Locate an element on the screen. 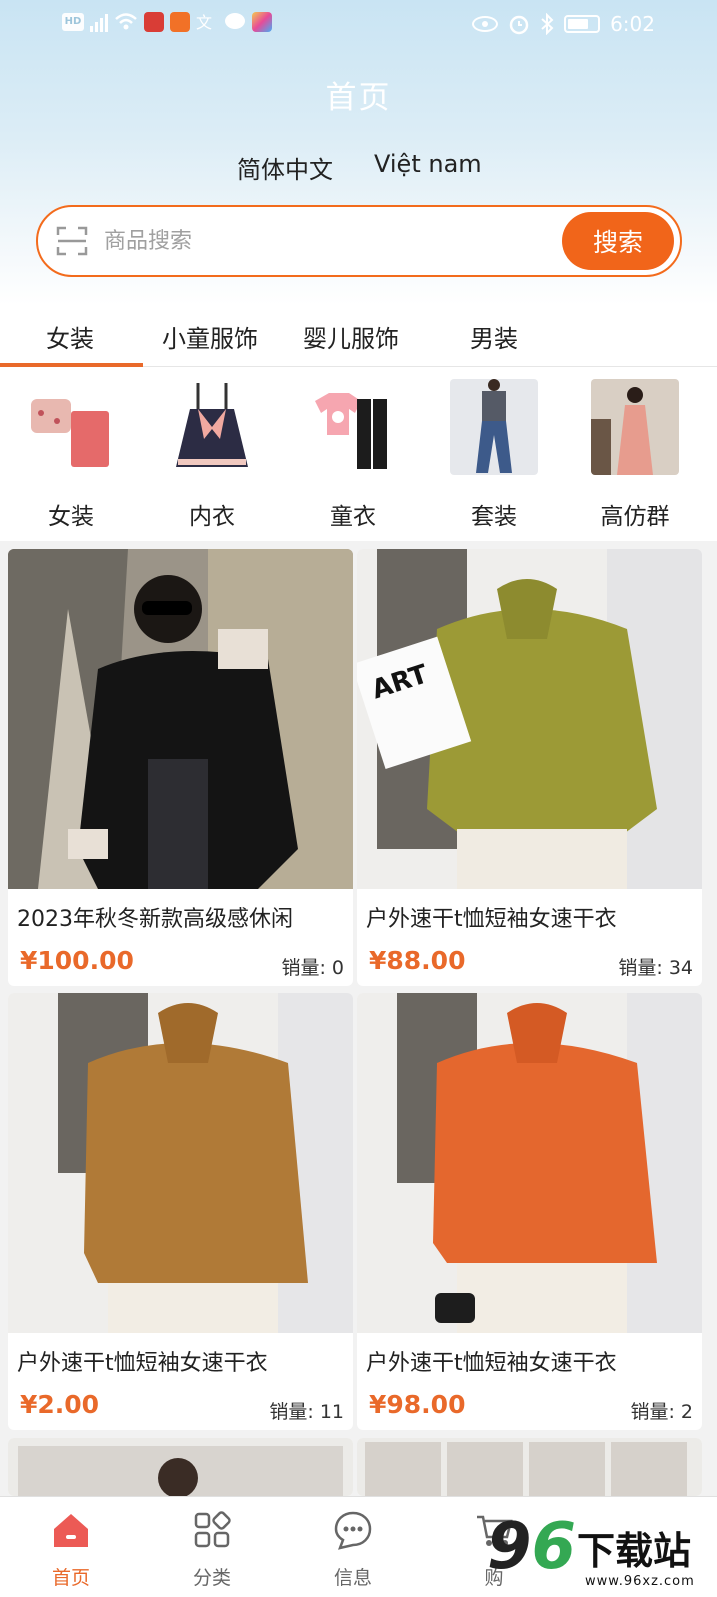  language-option-vietnamese: Việt nam is located at coordinates (428, 164).